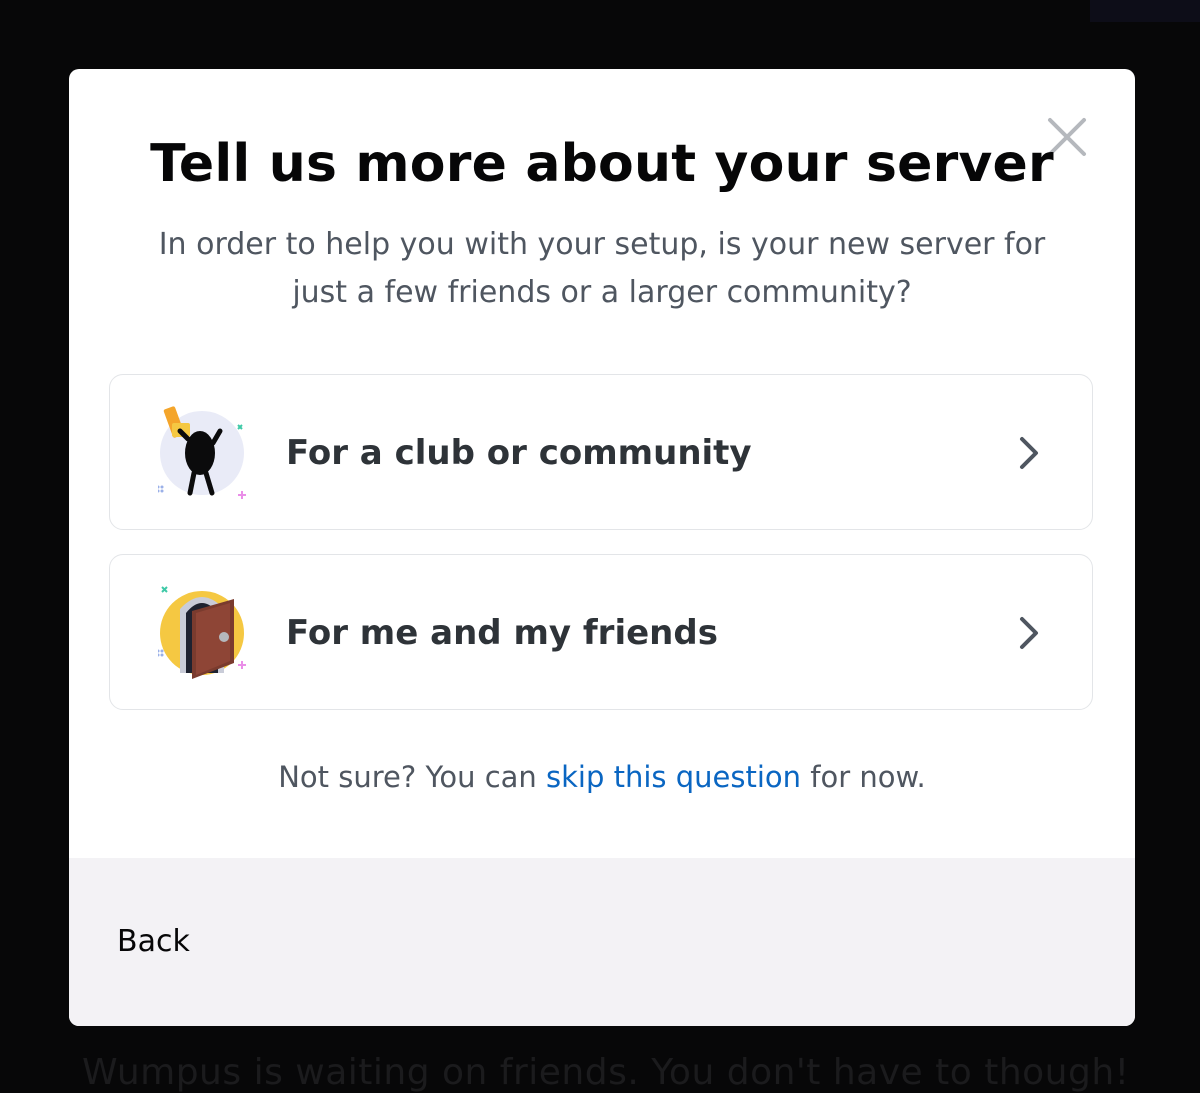 The image size is (1200, 1093). Describe the element at coordinates (207, 453) in the screenshot. I see `club-community-illustration` at that location.